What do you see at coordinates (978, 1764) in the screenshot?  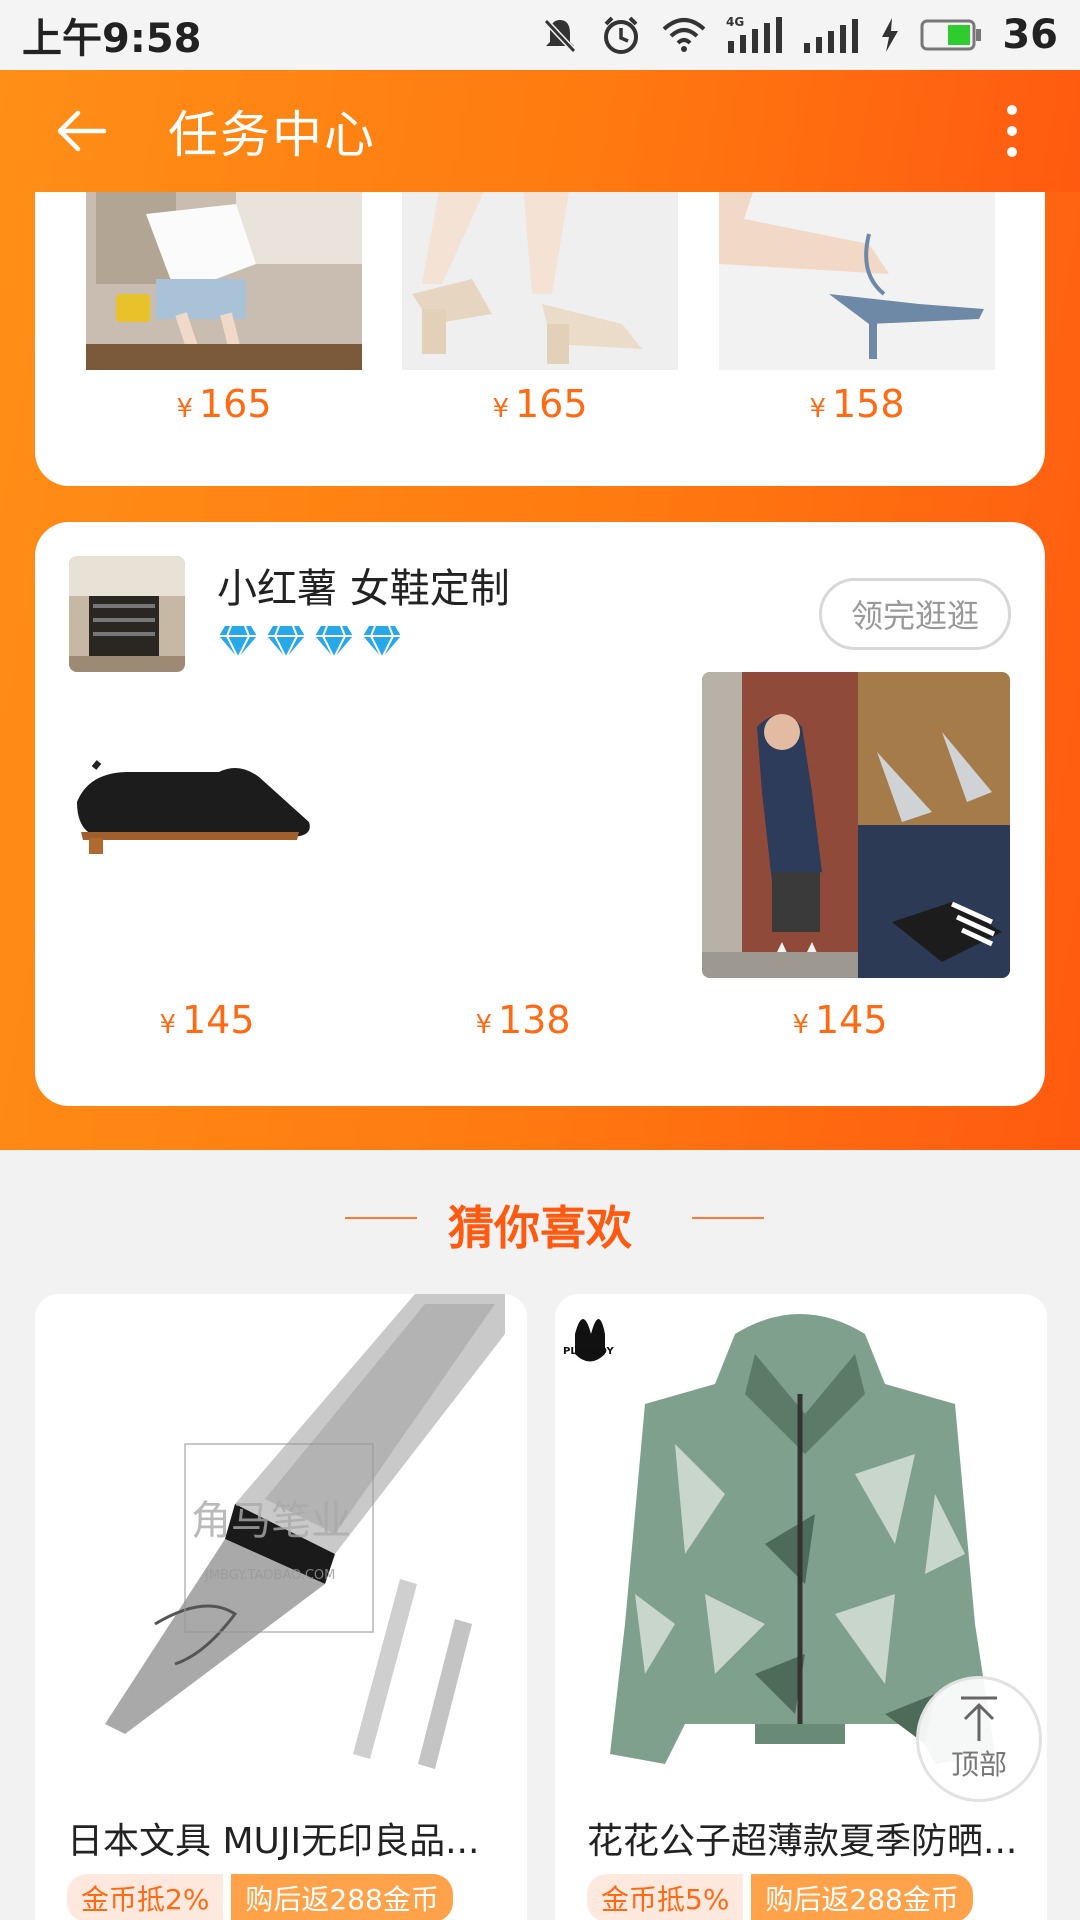 I see `back-to-top-label: 顶部` at bounding box center [978, 1764].